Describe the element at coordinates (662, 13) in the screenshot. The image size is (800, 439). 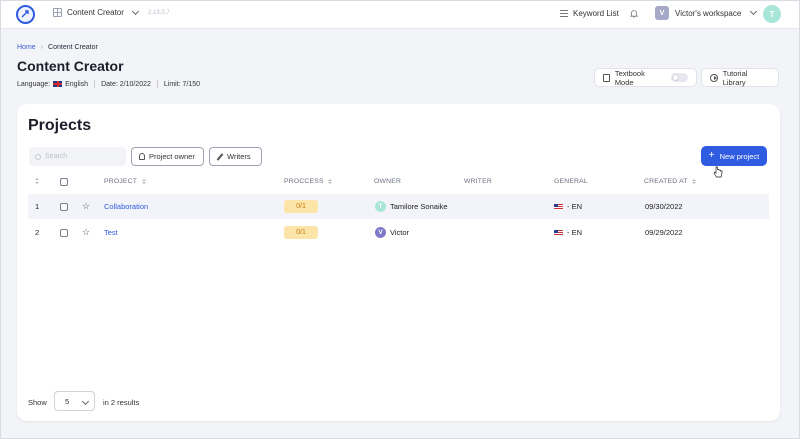
I see `workspace-avatar: V` at that location.